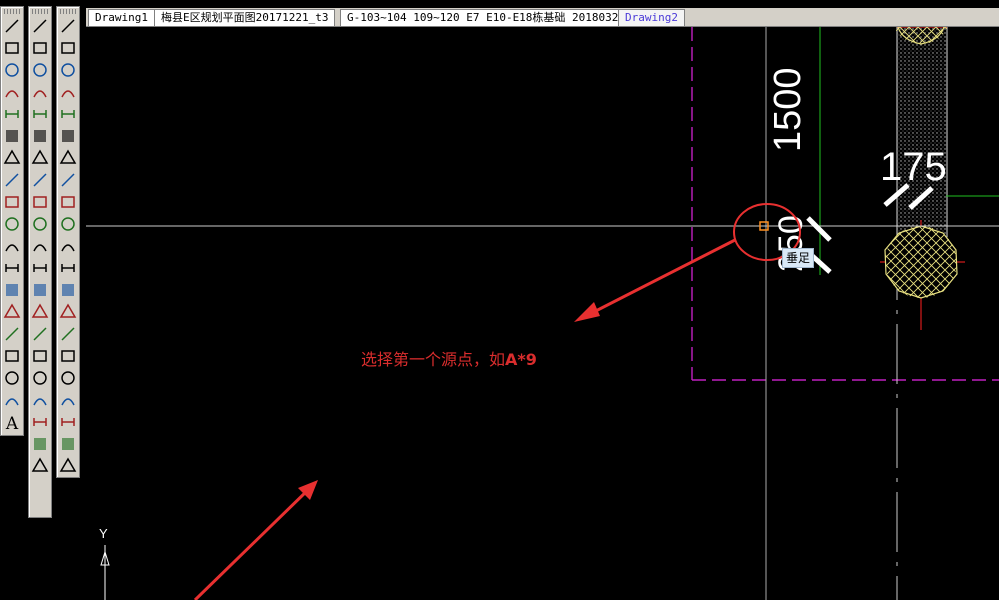  What do you see at coordinates (12, 336) in the screenshot?
I see `hatch-button` at bounding box center [12, 336].